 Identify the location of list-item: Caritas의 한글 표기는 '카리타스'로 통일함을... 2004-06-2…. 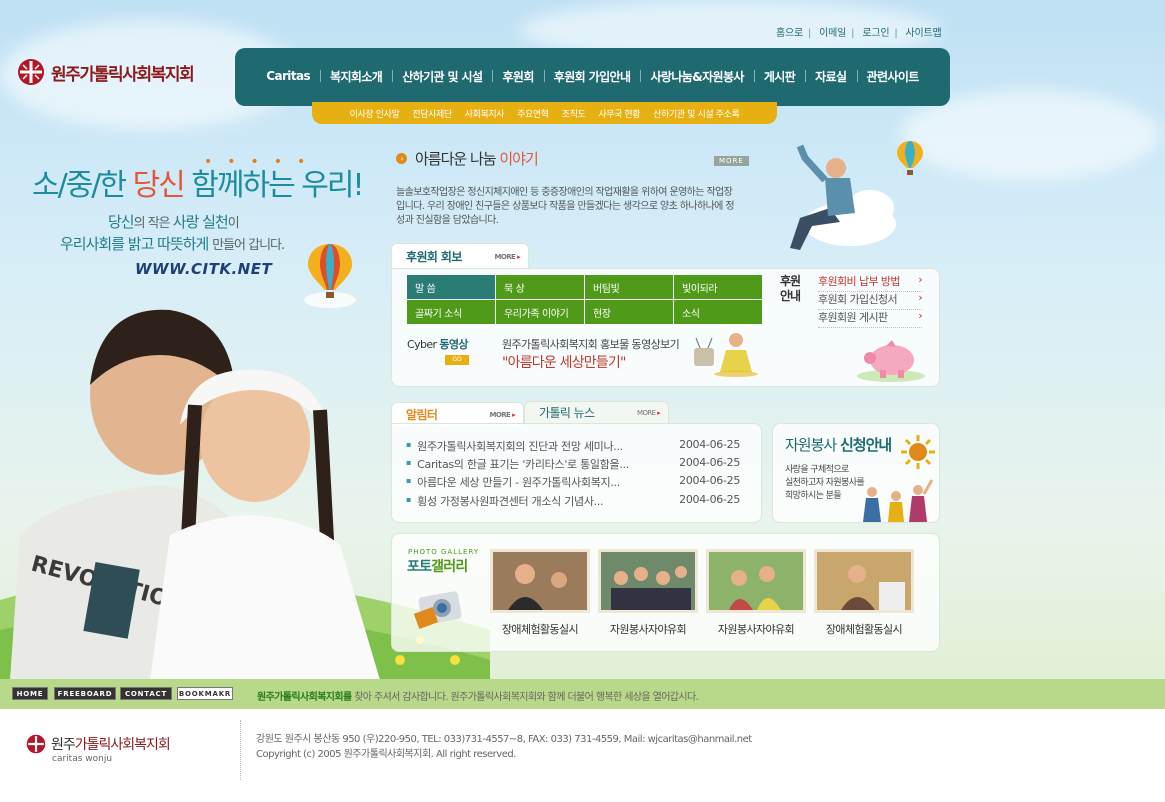
(576, 464).